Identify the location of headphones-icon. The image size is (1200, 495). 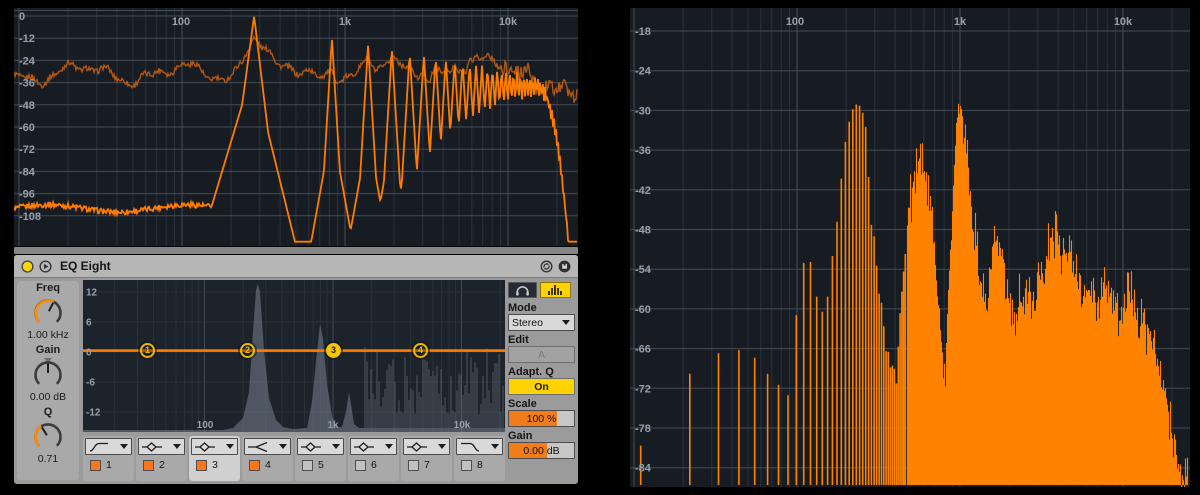
(522, 290).